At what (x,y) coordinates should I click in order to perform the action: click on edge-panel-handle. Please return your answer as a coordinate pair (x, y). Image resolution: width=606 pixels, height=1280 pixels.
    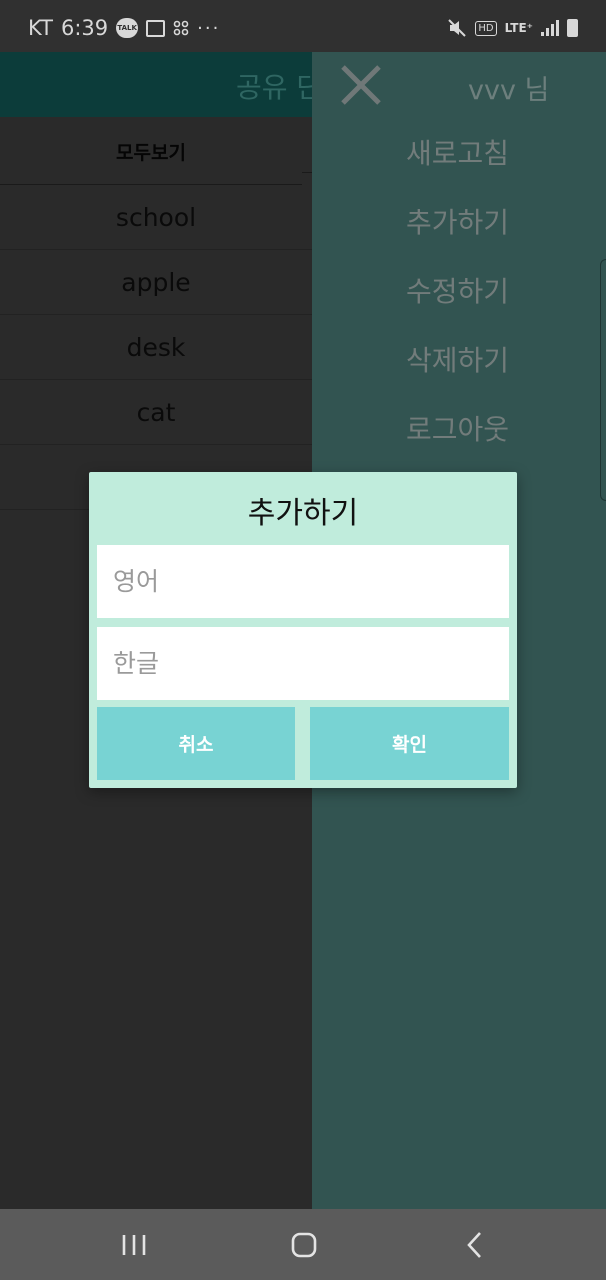
    Looking at the image, I should click on (603, 380).